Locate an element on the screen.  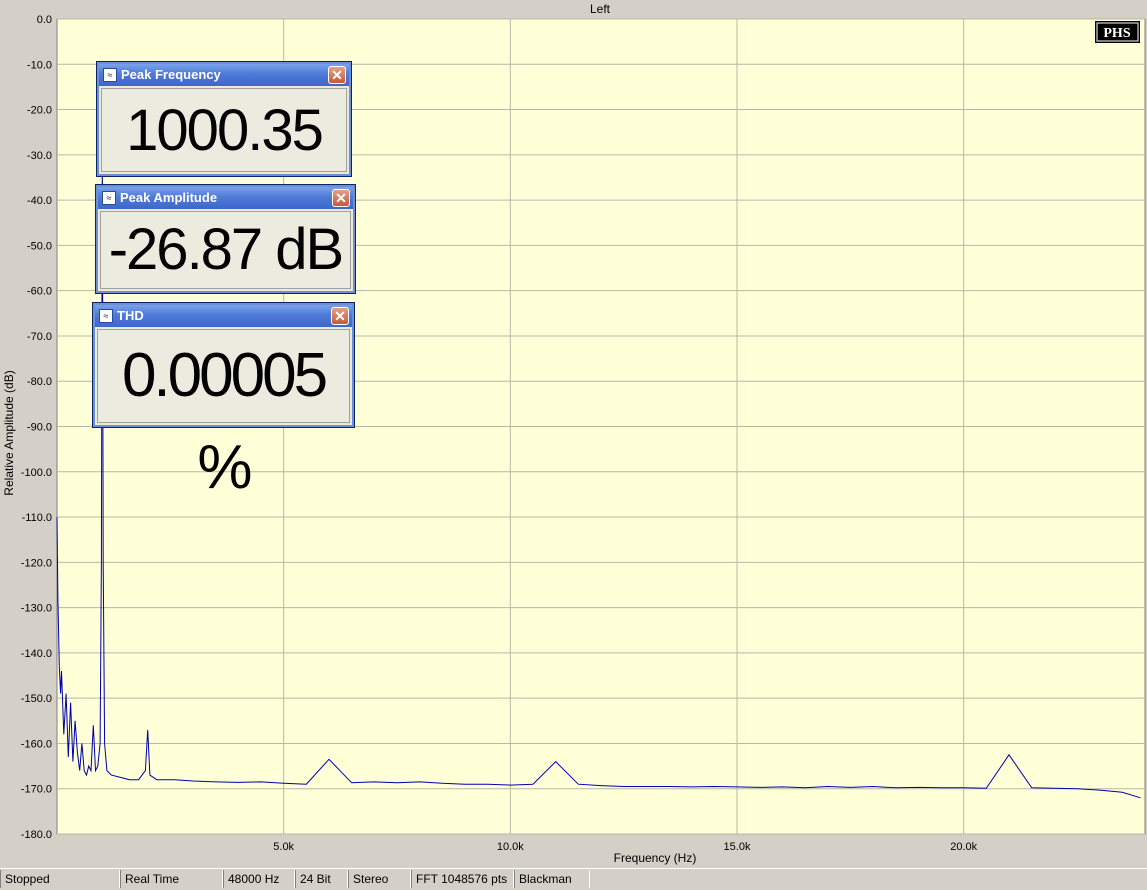
y-tick-label: -130.0 is located at coordinates (36, 609).